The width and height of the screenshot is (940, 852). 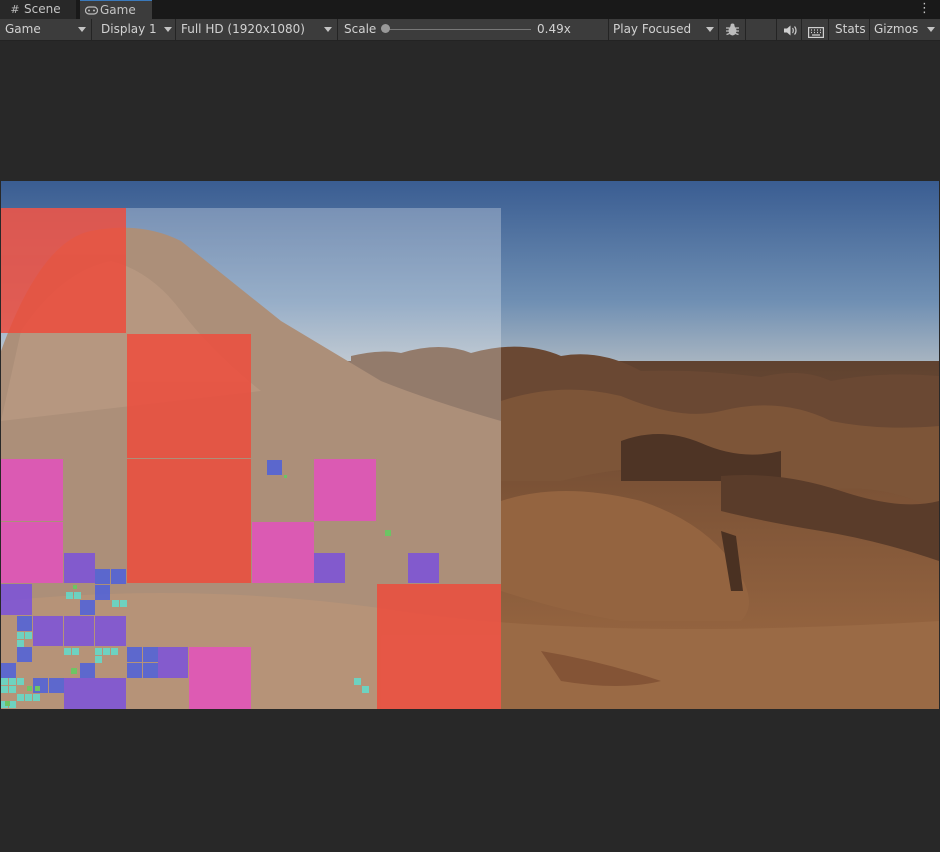 What do you see at coordinates (360, 29) in the screenshot?
I see `scale-label: Scale` at bounding box center [360, 29].